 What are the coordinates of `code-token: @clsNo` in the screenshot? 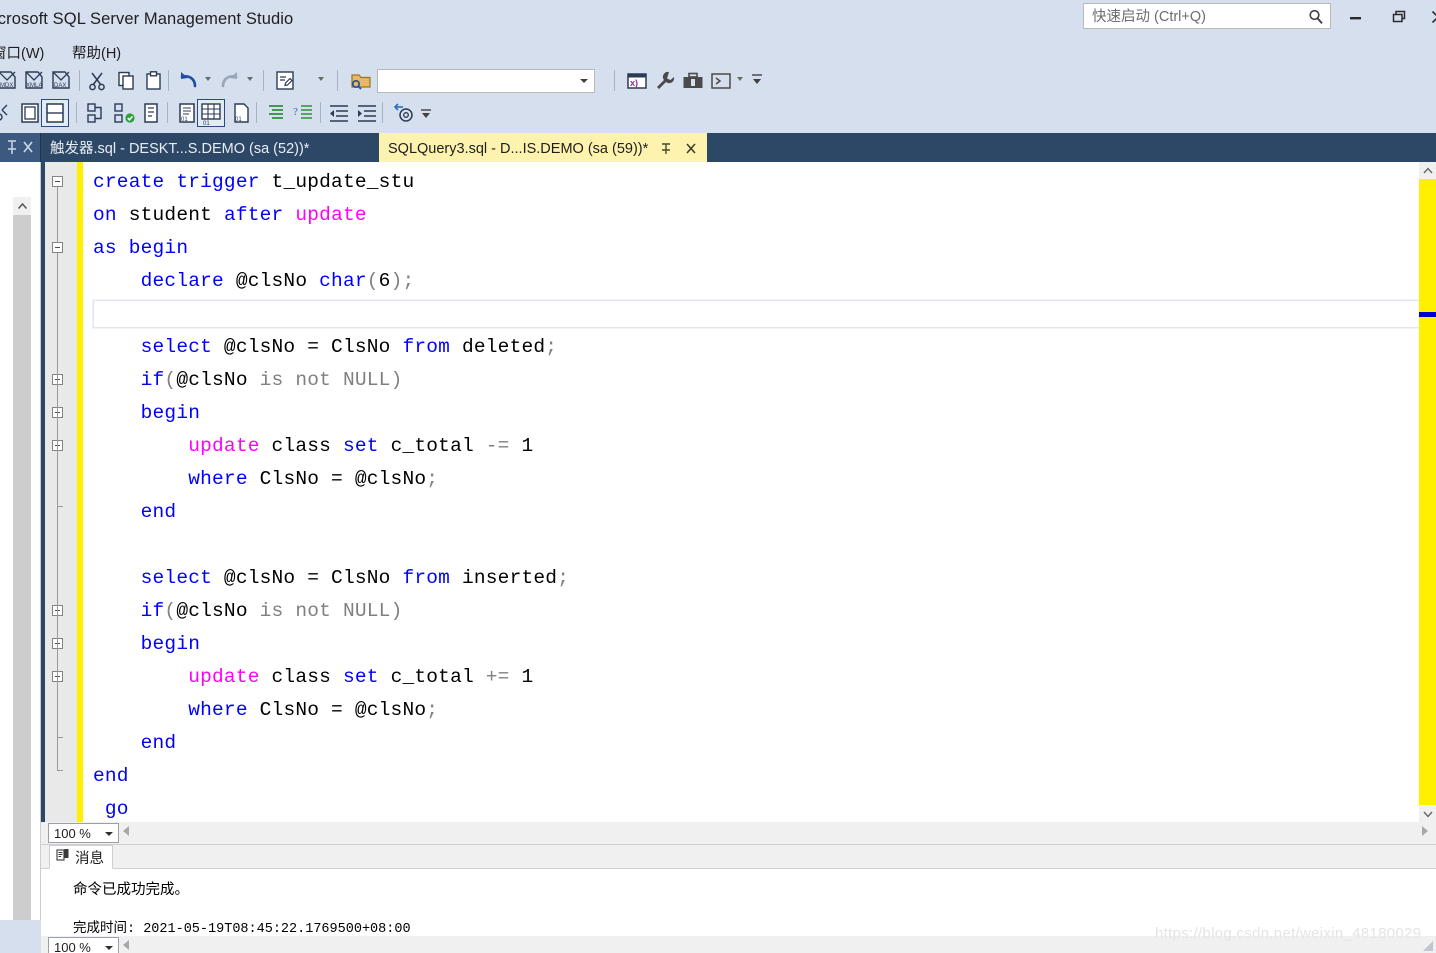 It's located at (218, 380).